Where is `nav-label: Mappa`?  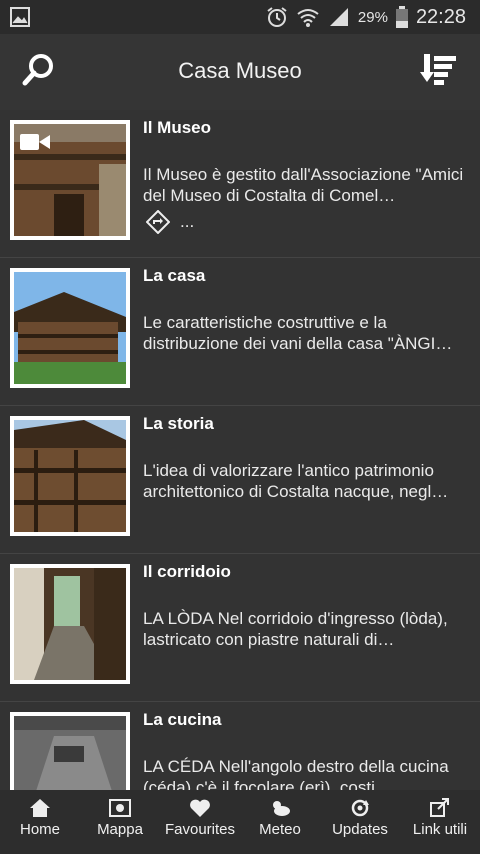
nav-label: Mappa is located at coordinates (120, 829).